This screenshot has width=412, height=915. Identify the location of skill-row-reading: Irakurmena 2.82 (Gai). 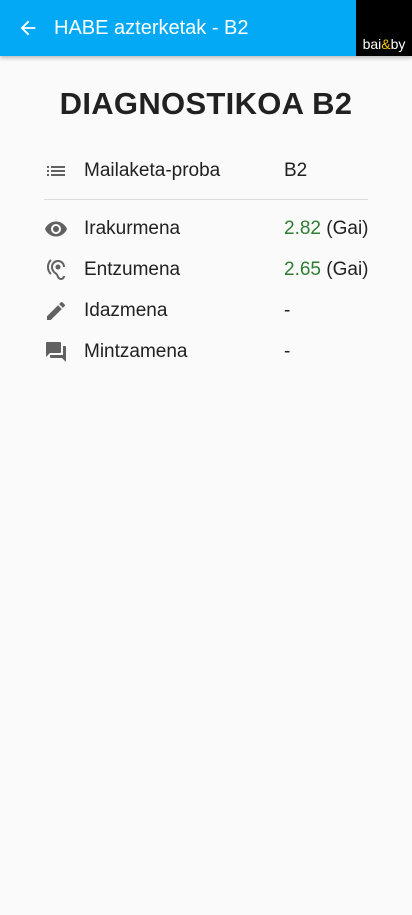
(206, 228).